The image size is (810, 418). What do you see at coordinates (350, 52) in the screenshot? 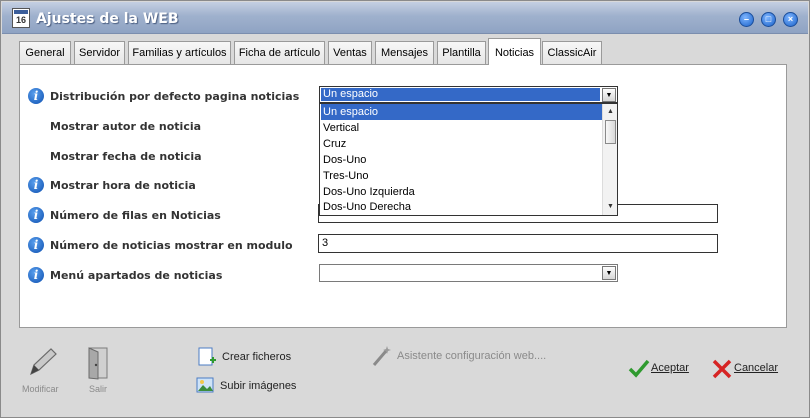
I see `tab-ventas: Ventas` at bounding box center [350, 52].